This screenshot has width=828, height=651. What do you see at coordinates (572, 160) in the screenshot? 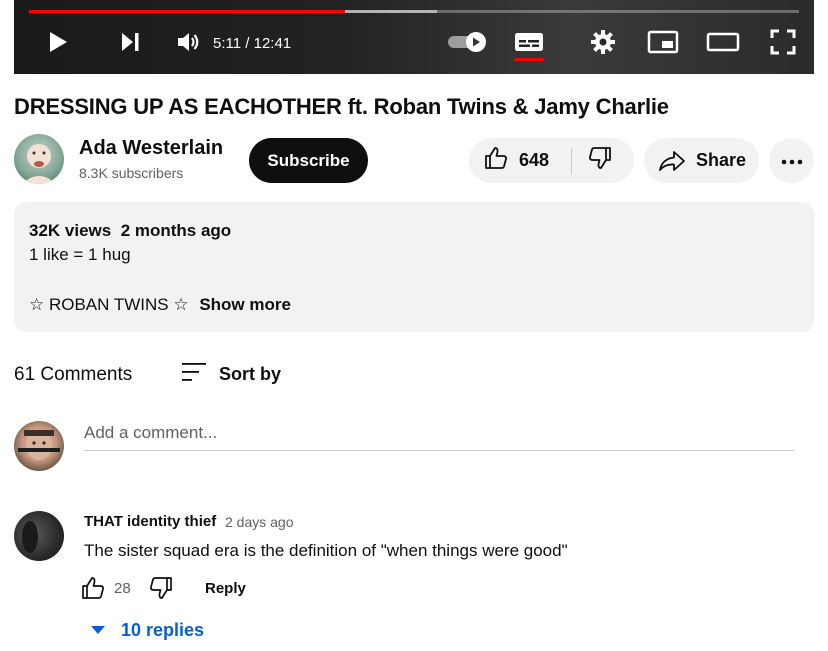
I see `like-separator` at bounding box center [572, 160].